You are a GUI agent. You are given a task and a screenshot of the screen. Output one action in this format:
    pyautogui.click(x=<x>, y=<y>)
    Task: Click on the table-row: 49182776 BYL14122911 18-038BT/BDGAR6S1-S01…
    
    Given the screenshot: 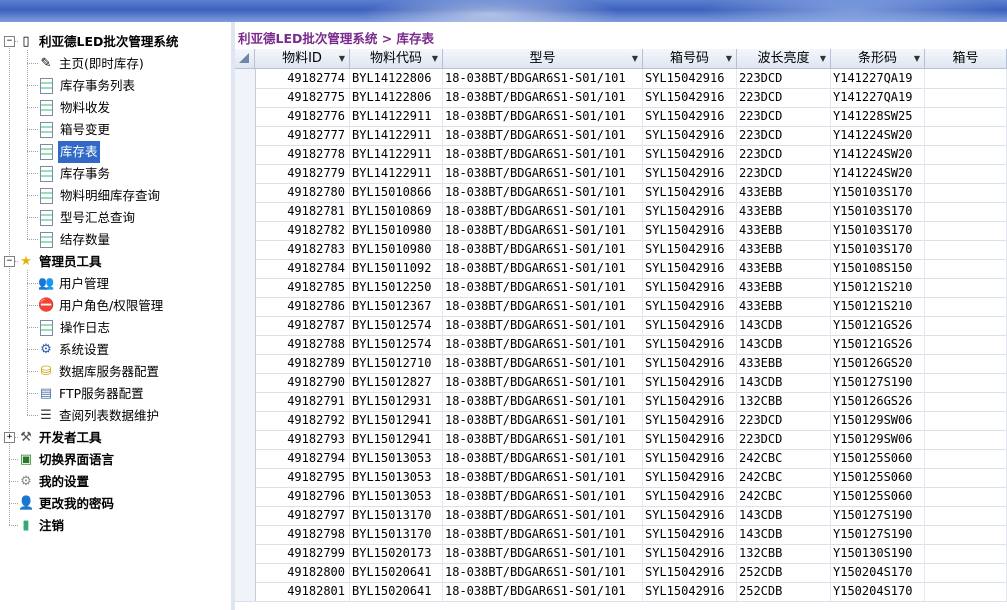 What is the action you would take?
    pyautogui.click(x=621, y=117)
    